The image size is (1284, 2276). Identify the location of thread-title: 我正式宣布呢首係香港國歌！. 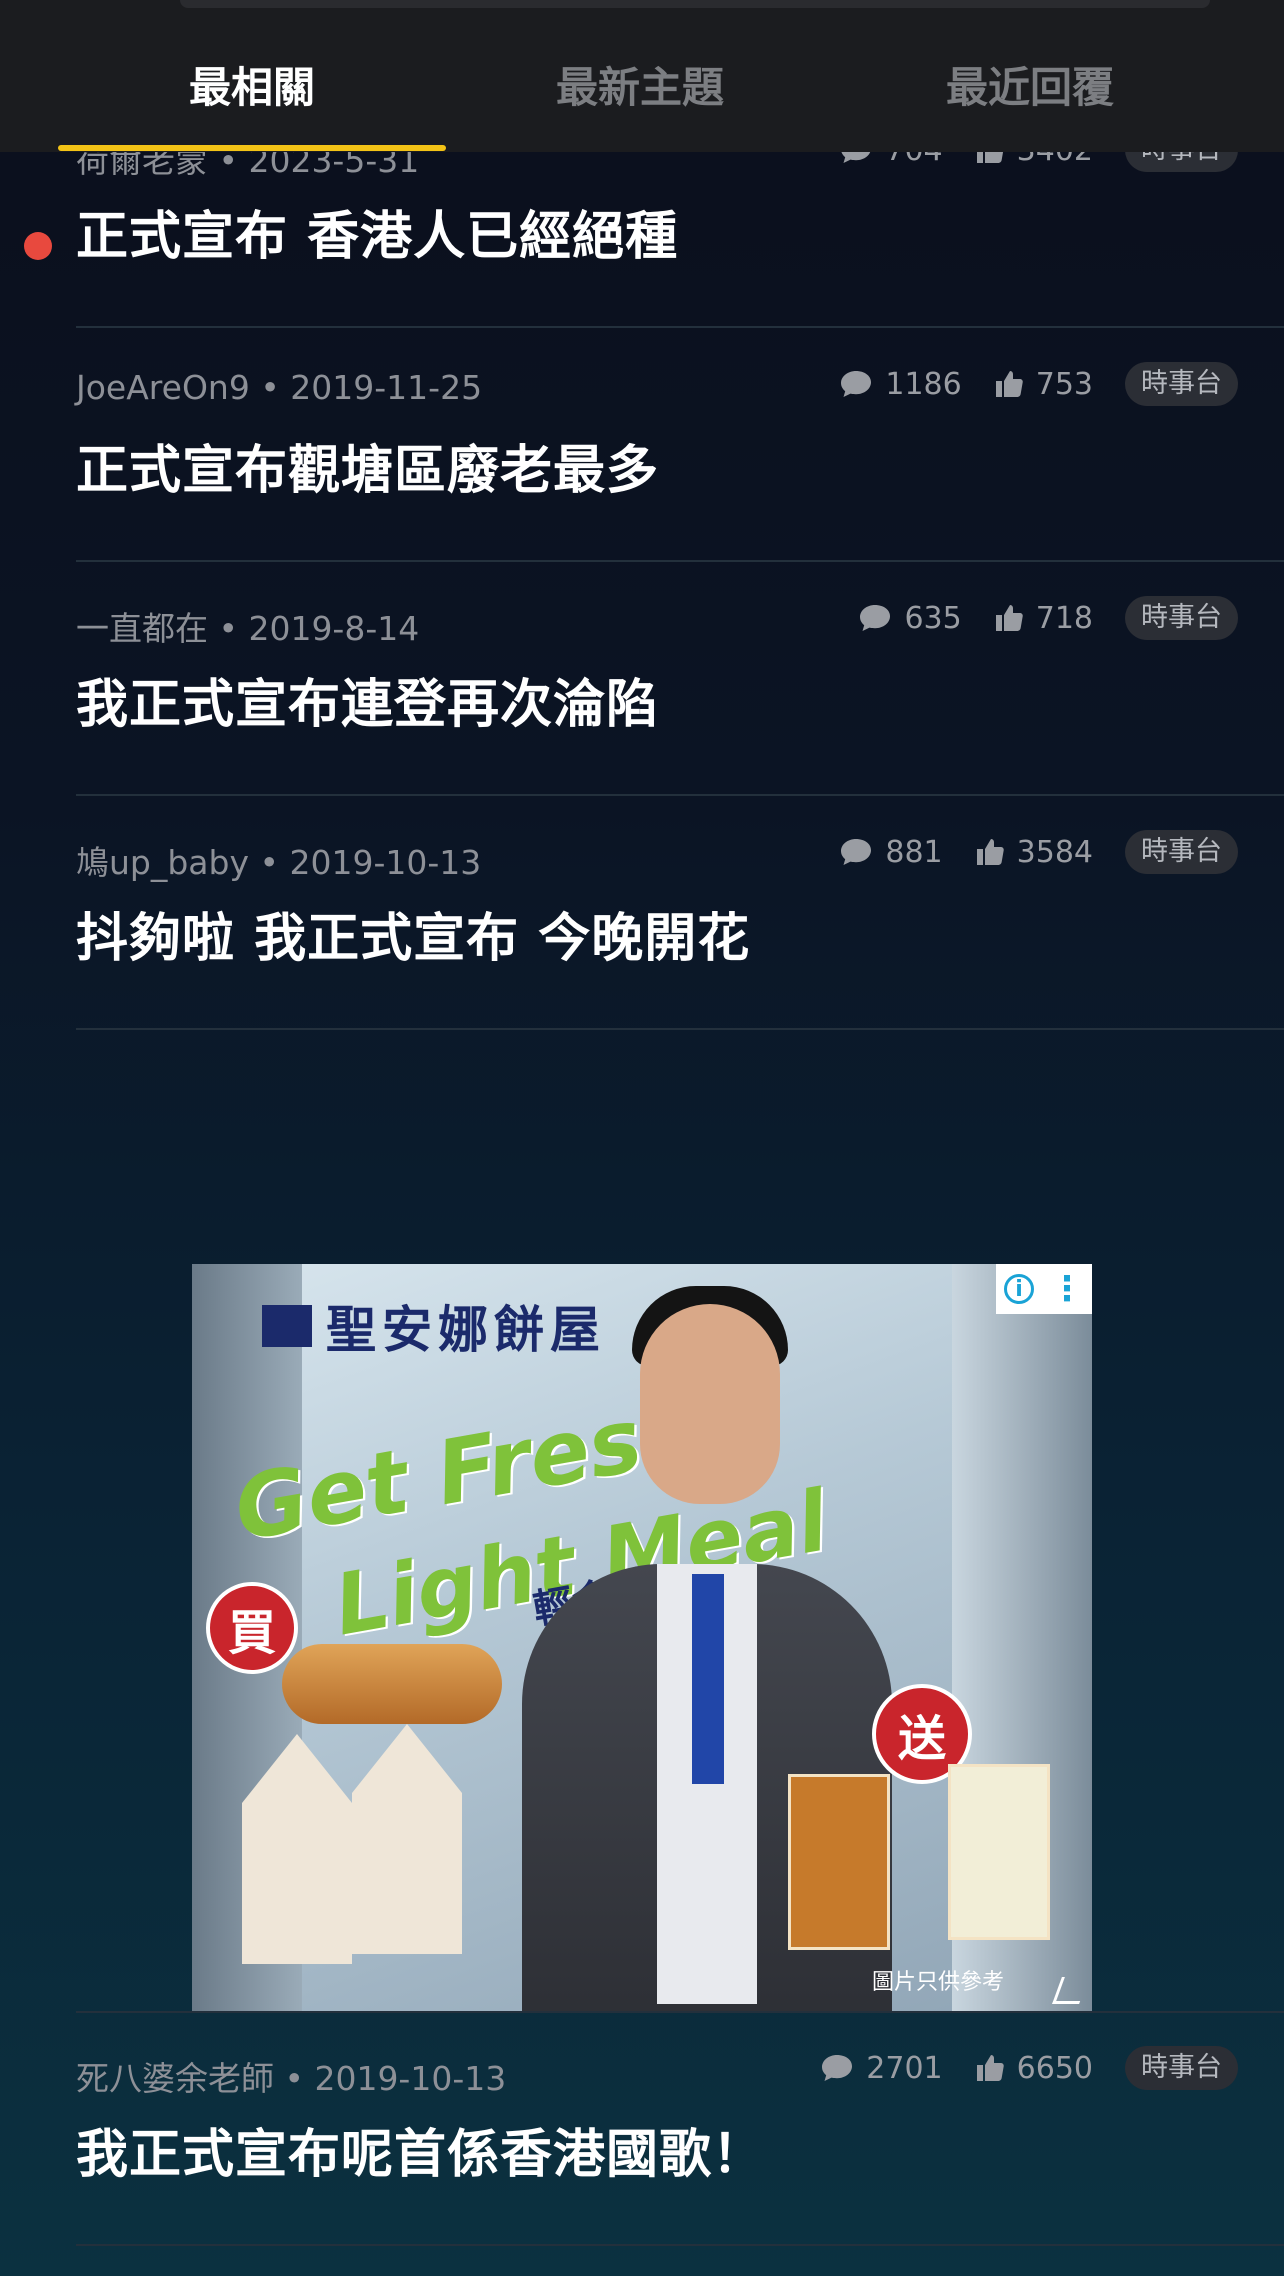
(420, 2149).